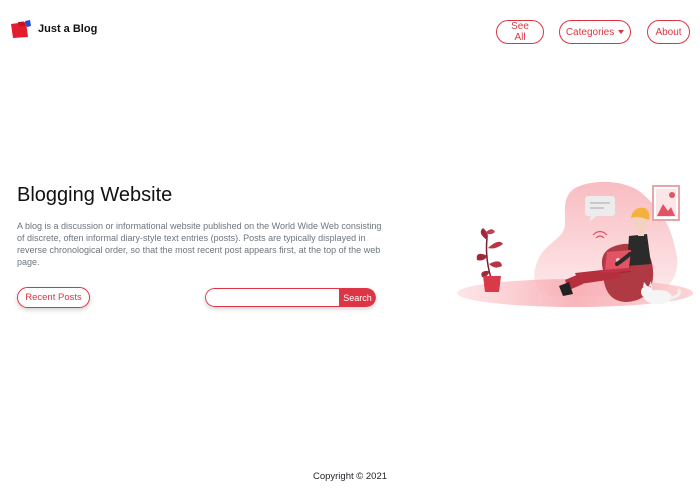  I want to click on about-label: About, so click(668, 32).